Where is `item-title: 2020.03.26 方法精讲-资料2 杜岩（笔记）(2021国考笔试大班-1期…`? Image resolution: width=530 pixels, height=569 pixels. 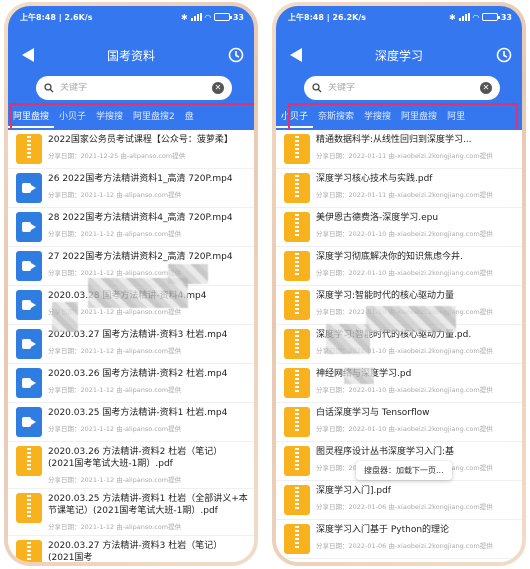
item-title: 2020.03.26 方法精讲-资料2 杜岩（笔记）(2021国考笔试大班-1期… is located at coordinates (135, 458).